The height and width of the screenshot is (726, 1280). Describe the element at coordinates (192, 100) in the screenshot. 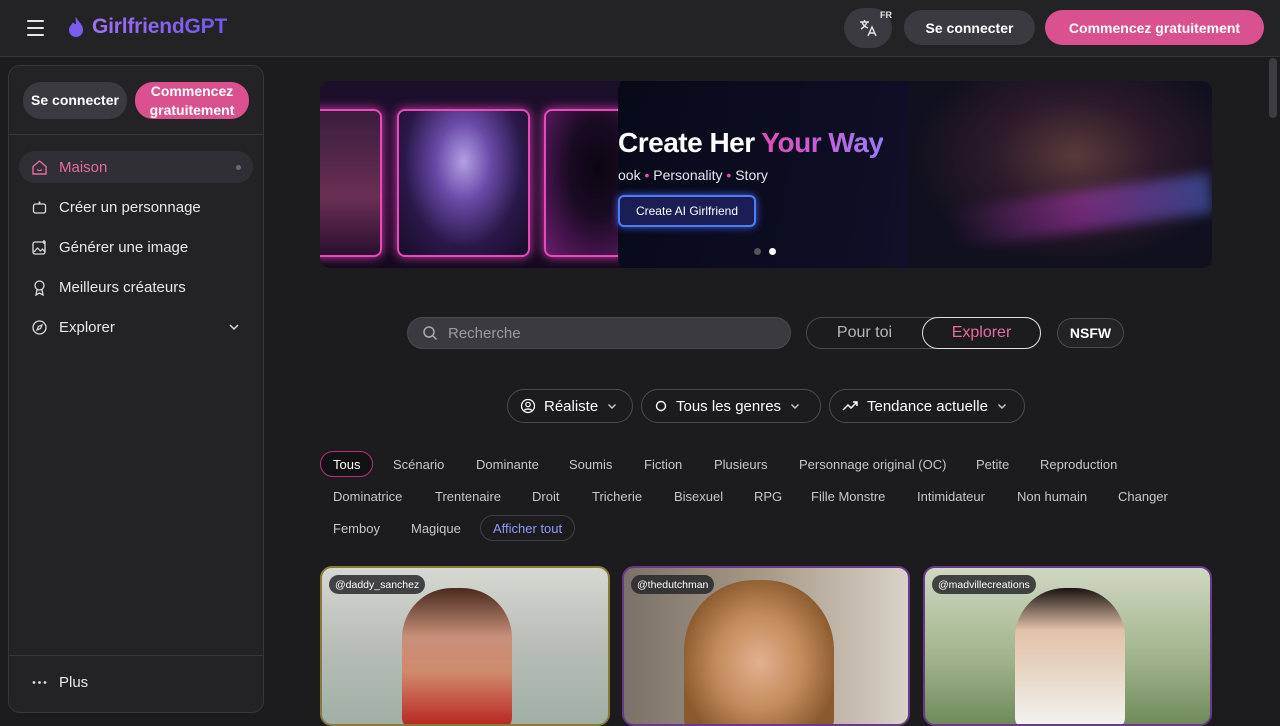

I see `sidebar-start-free-button: Commencez gratuitement` at that location.